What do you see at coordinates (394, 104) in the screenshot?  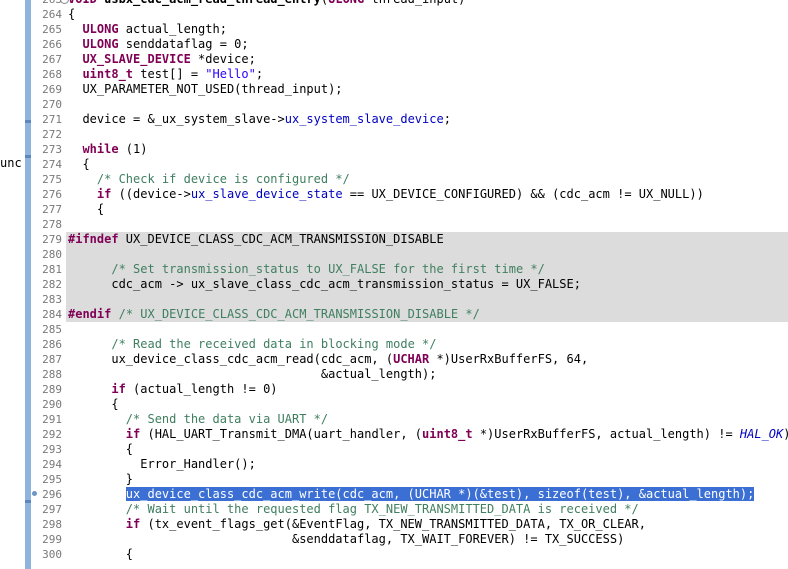 I see `code-line: 270` at bounding box center [394, 104].